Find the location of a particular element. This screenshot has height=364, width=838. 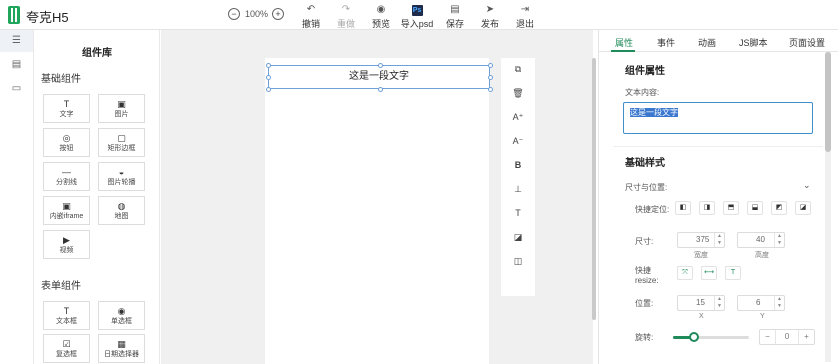

component-props-title: 组件属性 is located at coordinates (645, 71).